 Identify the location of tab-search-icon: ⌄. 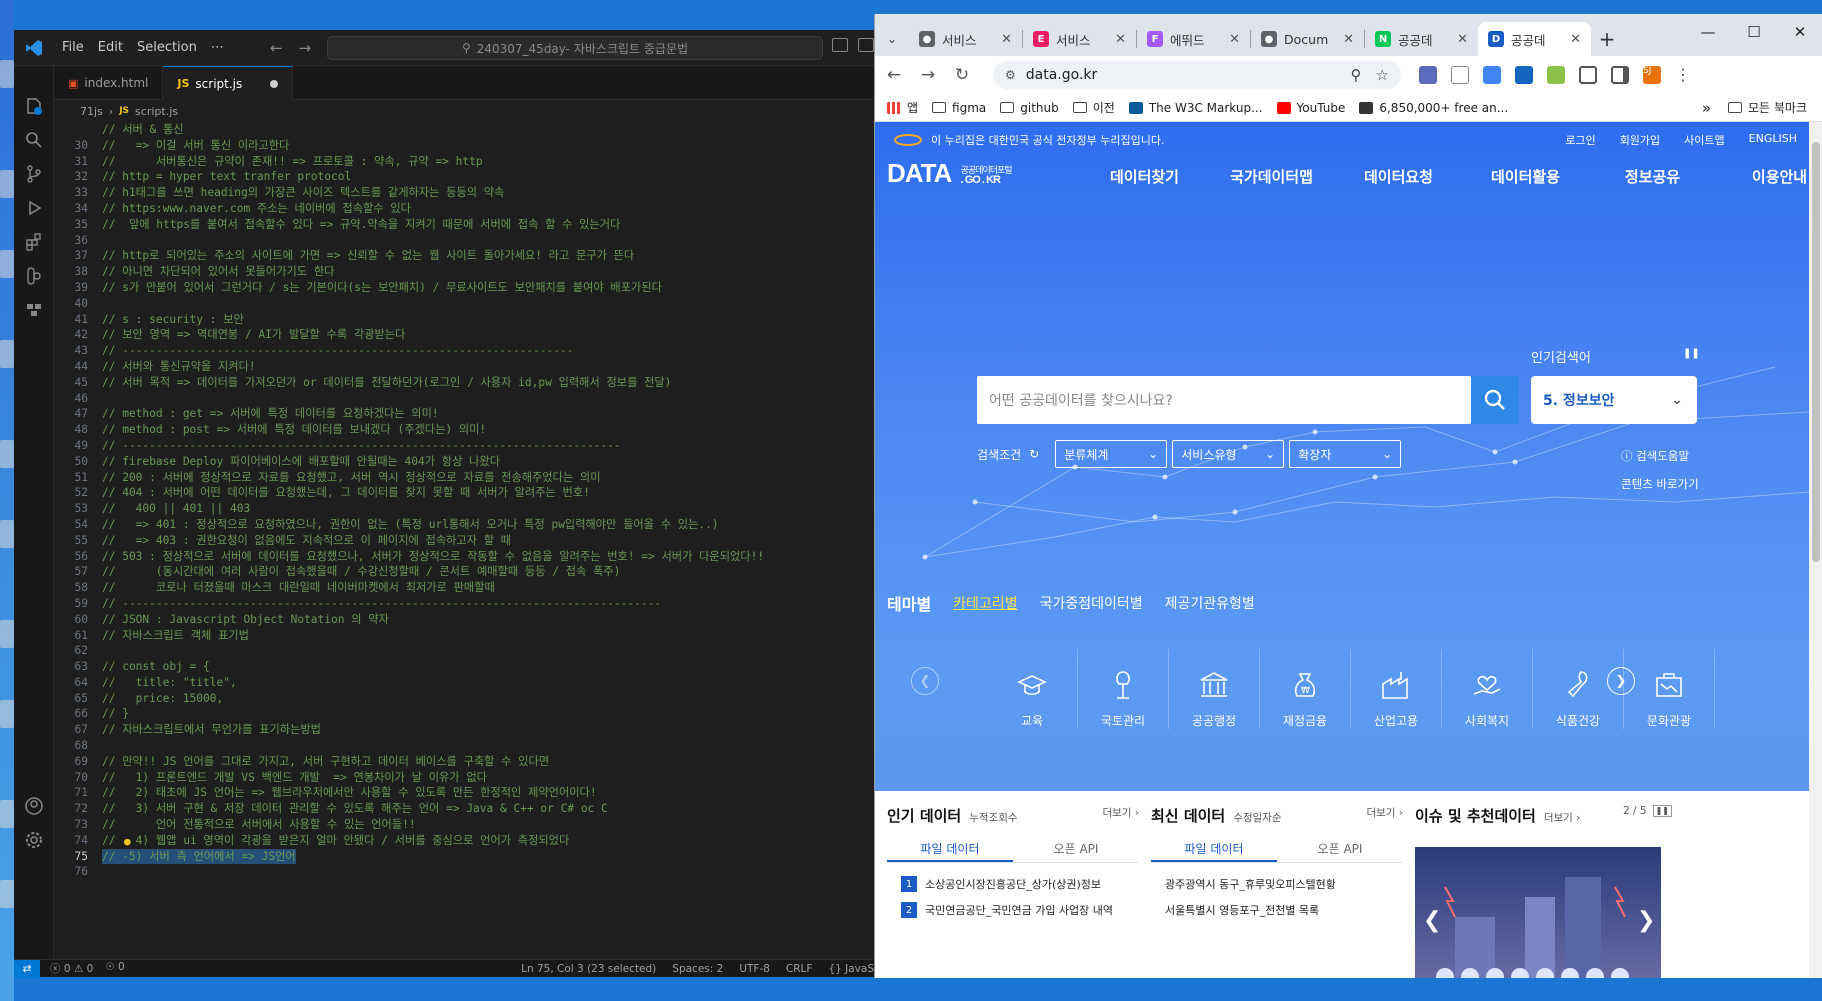
(892, 39).